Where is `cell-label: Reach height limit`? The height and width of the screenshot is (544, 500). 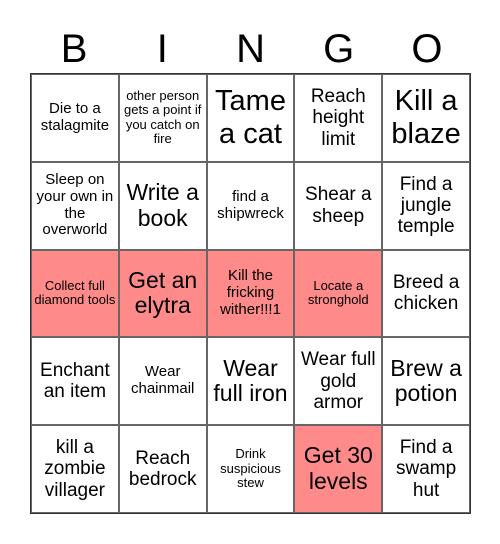
cell-label: Reach height limit is located at coordinates (338, 118).